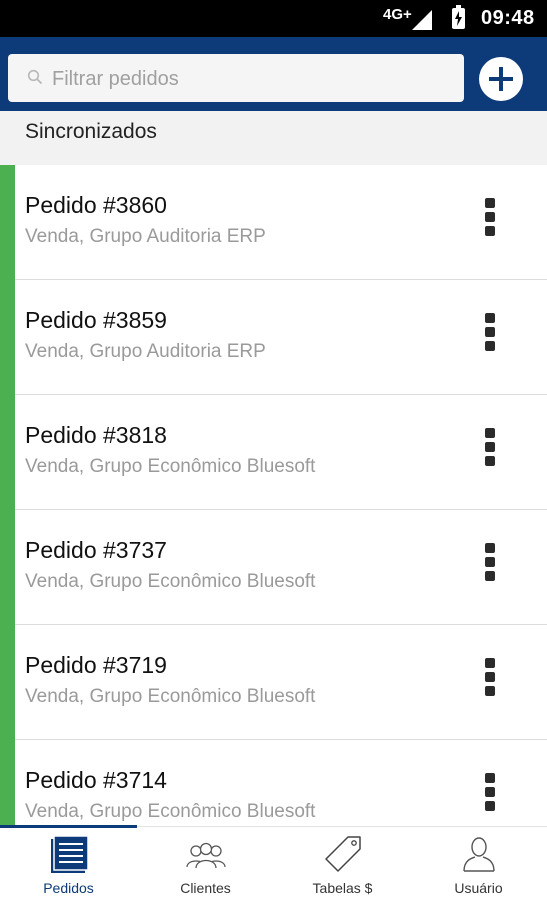 This screenshot has height=901, width=547. What do you see at coordinates (96, 205) in the screenshot?
I see `order-title: Pedido #3860` at bounding box center [96, 205].